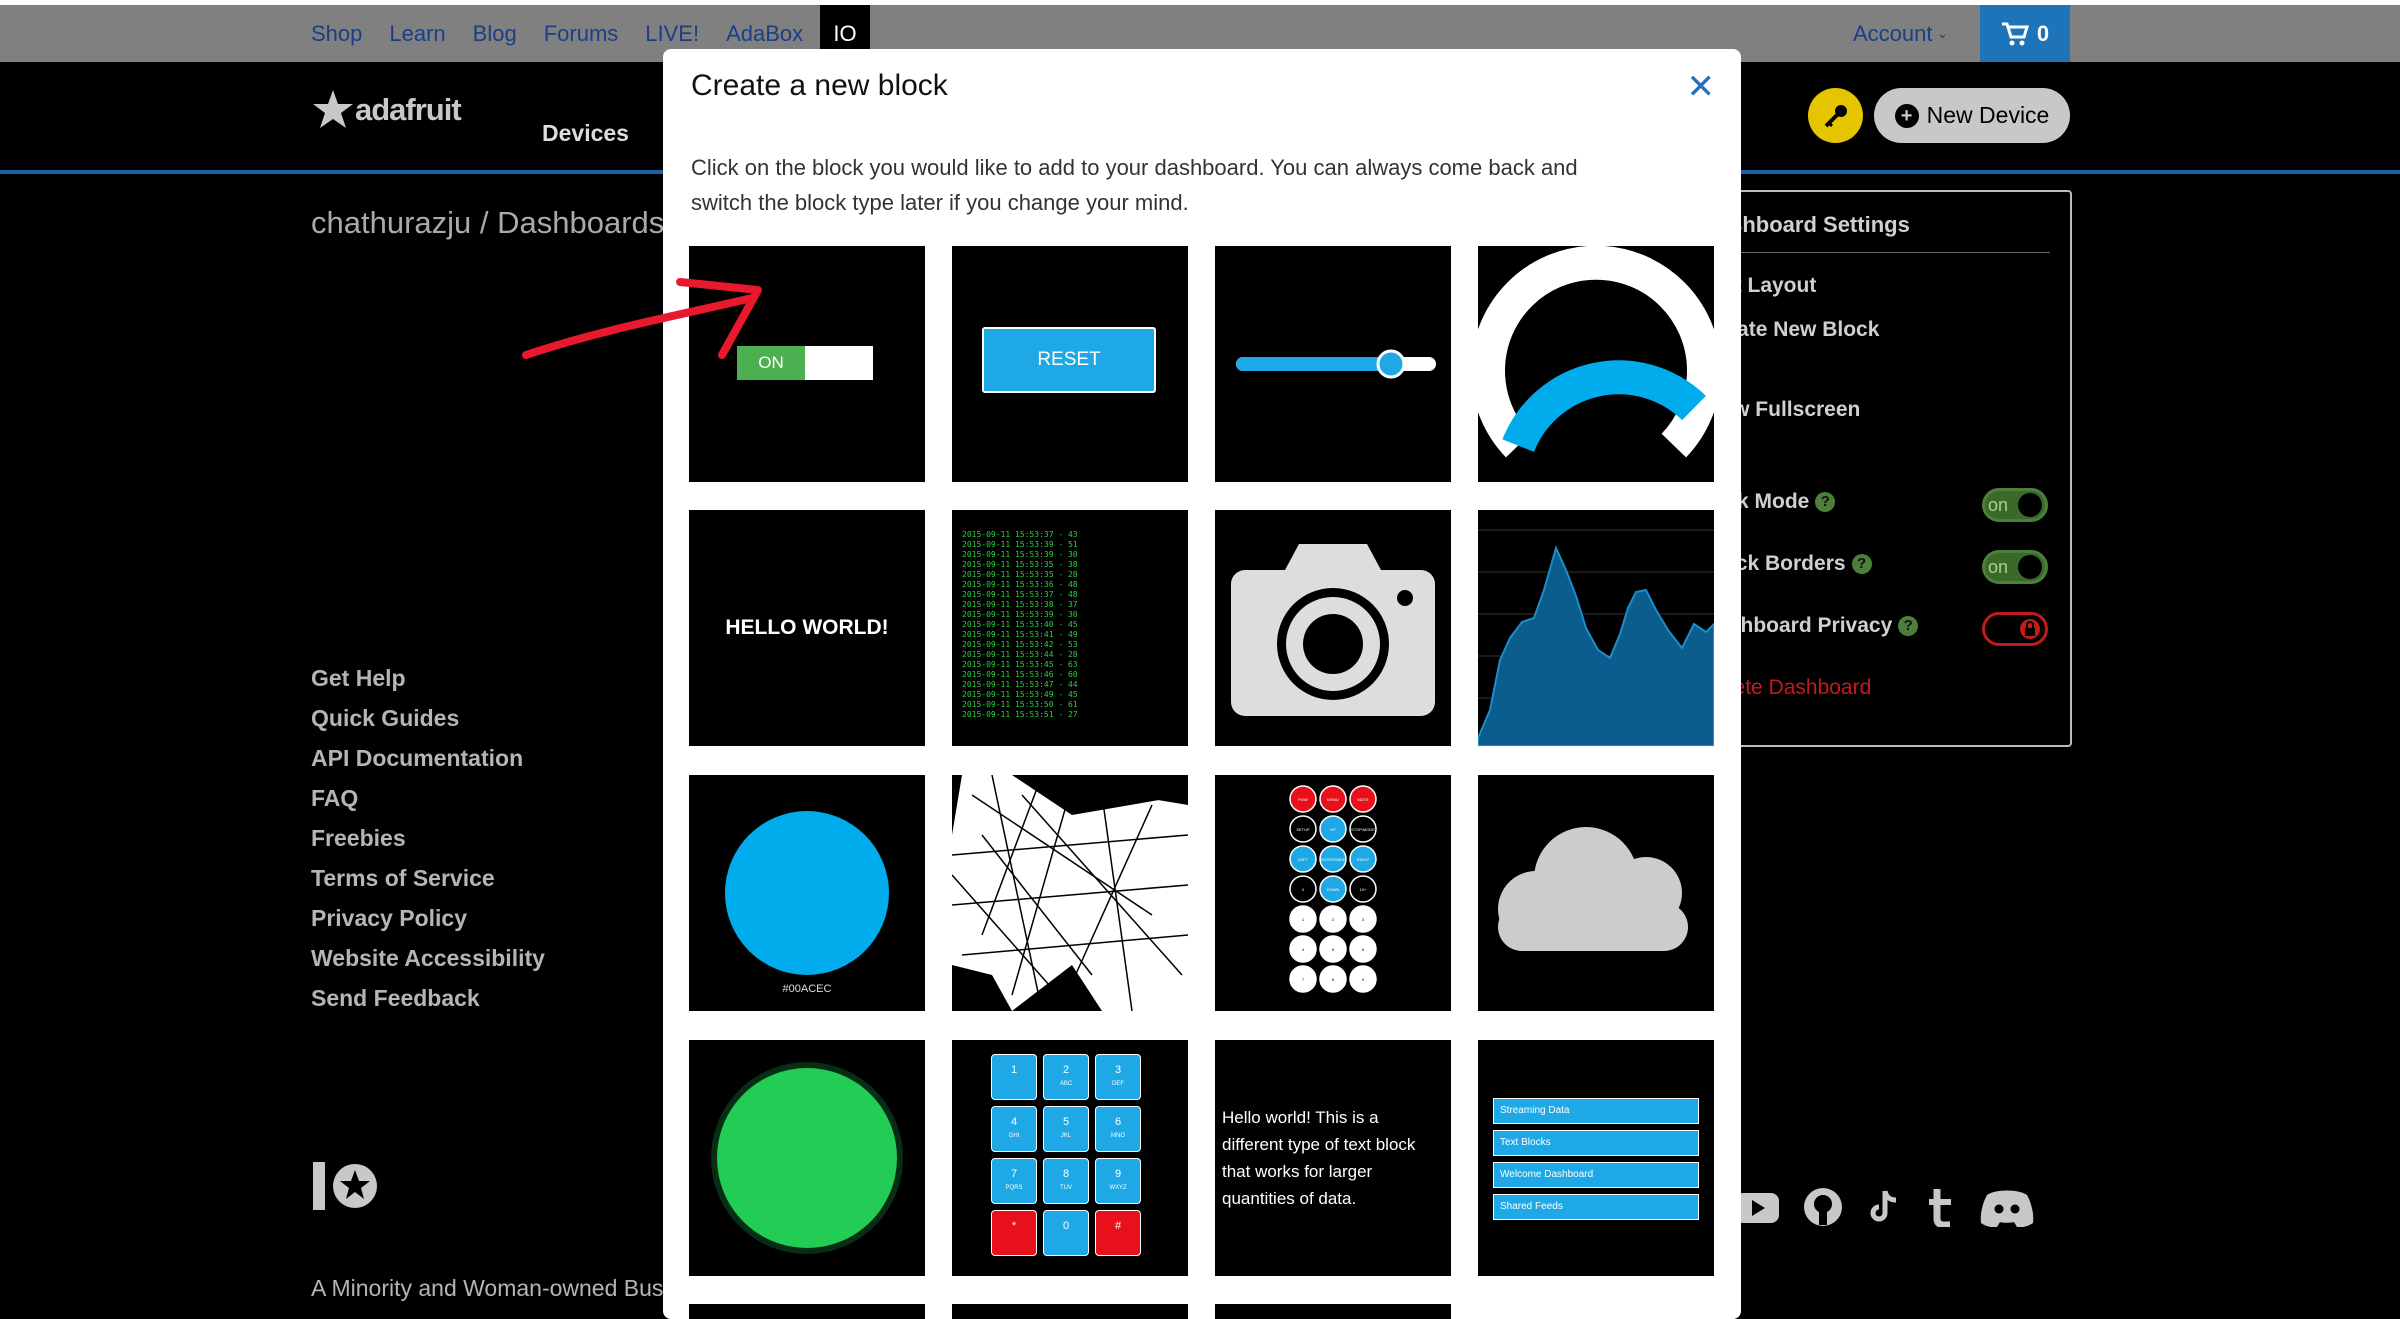 This screenshot has height=1319, width=2400. What do you see at coordinates (336, 34) in the screenshot?
I see `nav-shop: Shop` at bounding box center [336, 34].